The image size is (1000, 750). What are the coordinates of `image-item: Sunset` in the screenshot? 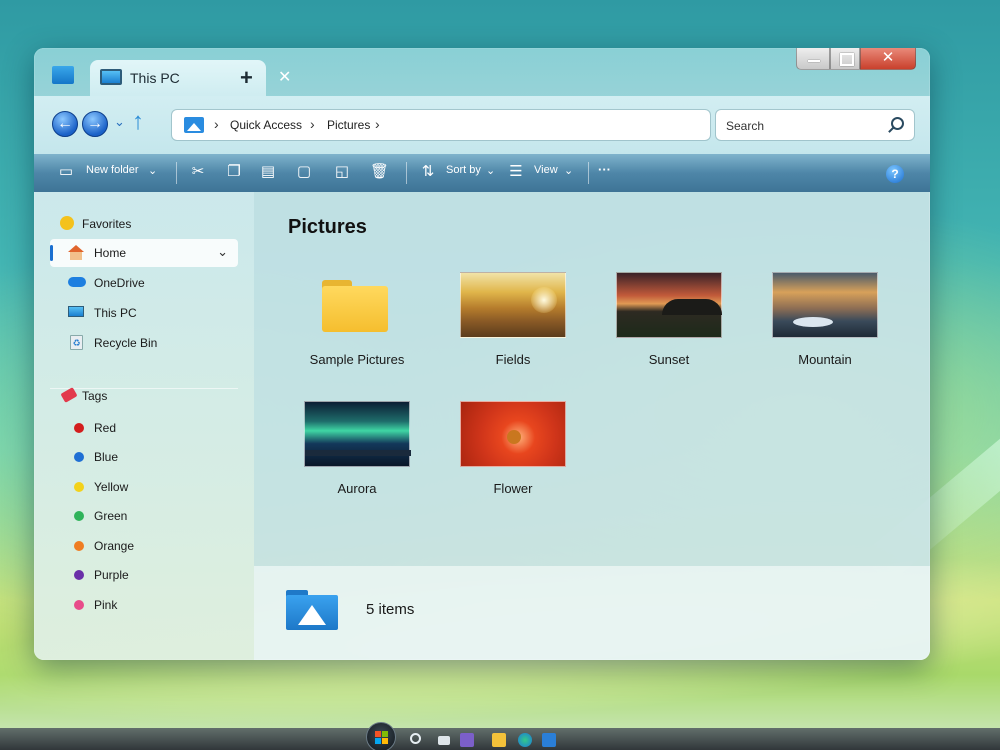 It's located at (669, 327).